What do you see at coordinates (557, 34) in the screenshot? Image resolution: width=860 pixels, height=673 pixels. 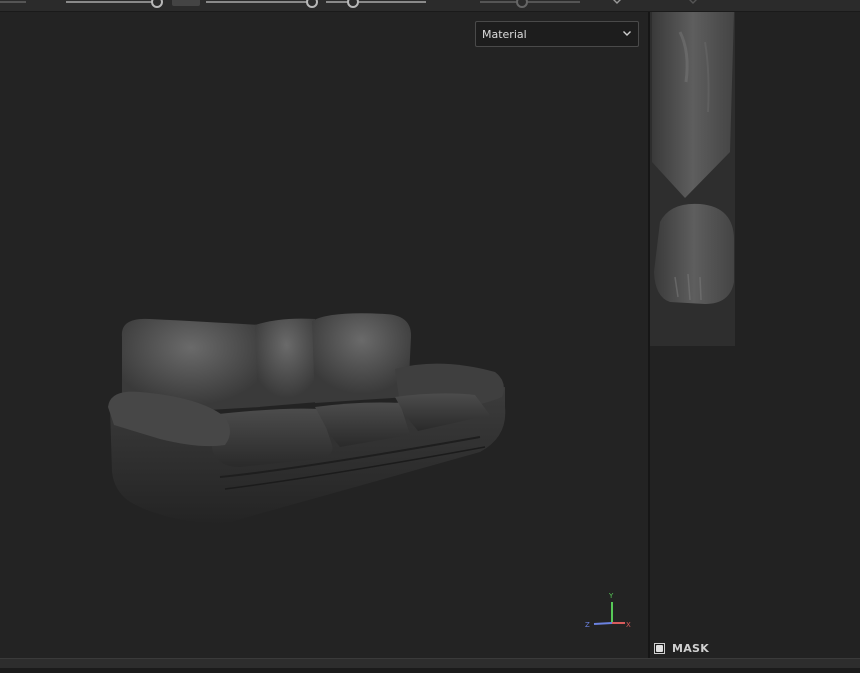 I see `display-mode-select: Material` at bounding box center [557, 34].